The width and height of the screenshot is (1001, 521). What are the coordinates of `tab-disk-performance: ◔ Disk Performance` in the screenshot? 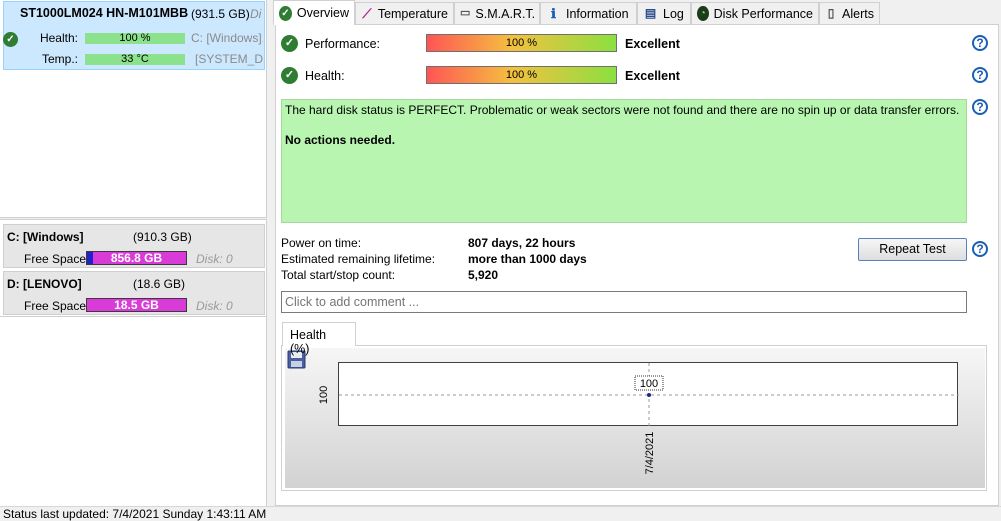 It's located at (755, 13).